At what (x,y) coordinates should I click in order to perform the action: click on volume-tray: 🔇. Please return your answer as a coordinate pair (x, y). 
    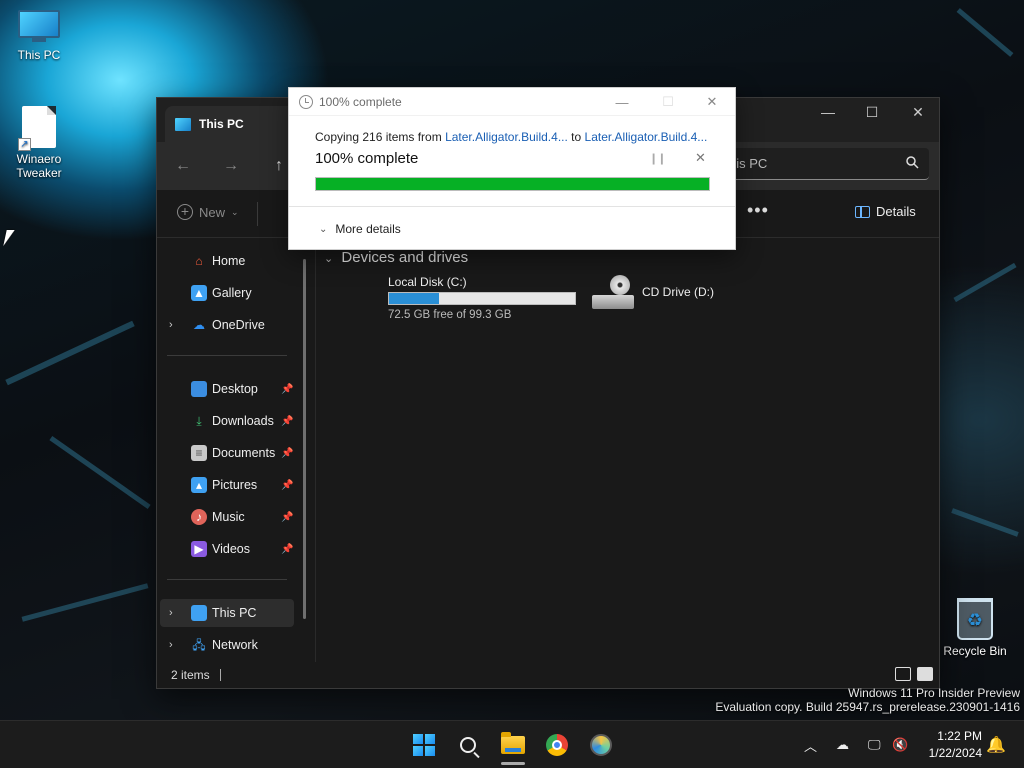
    Looking at the image, I should click on (900, 744).